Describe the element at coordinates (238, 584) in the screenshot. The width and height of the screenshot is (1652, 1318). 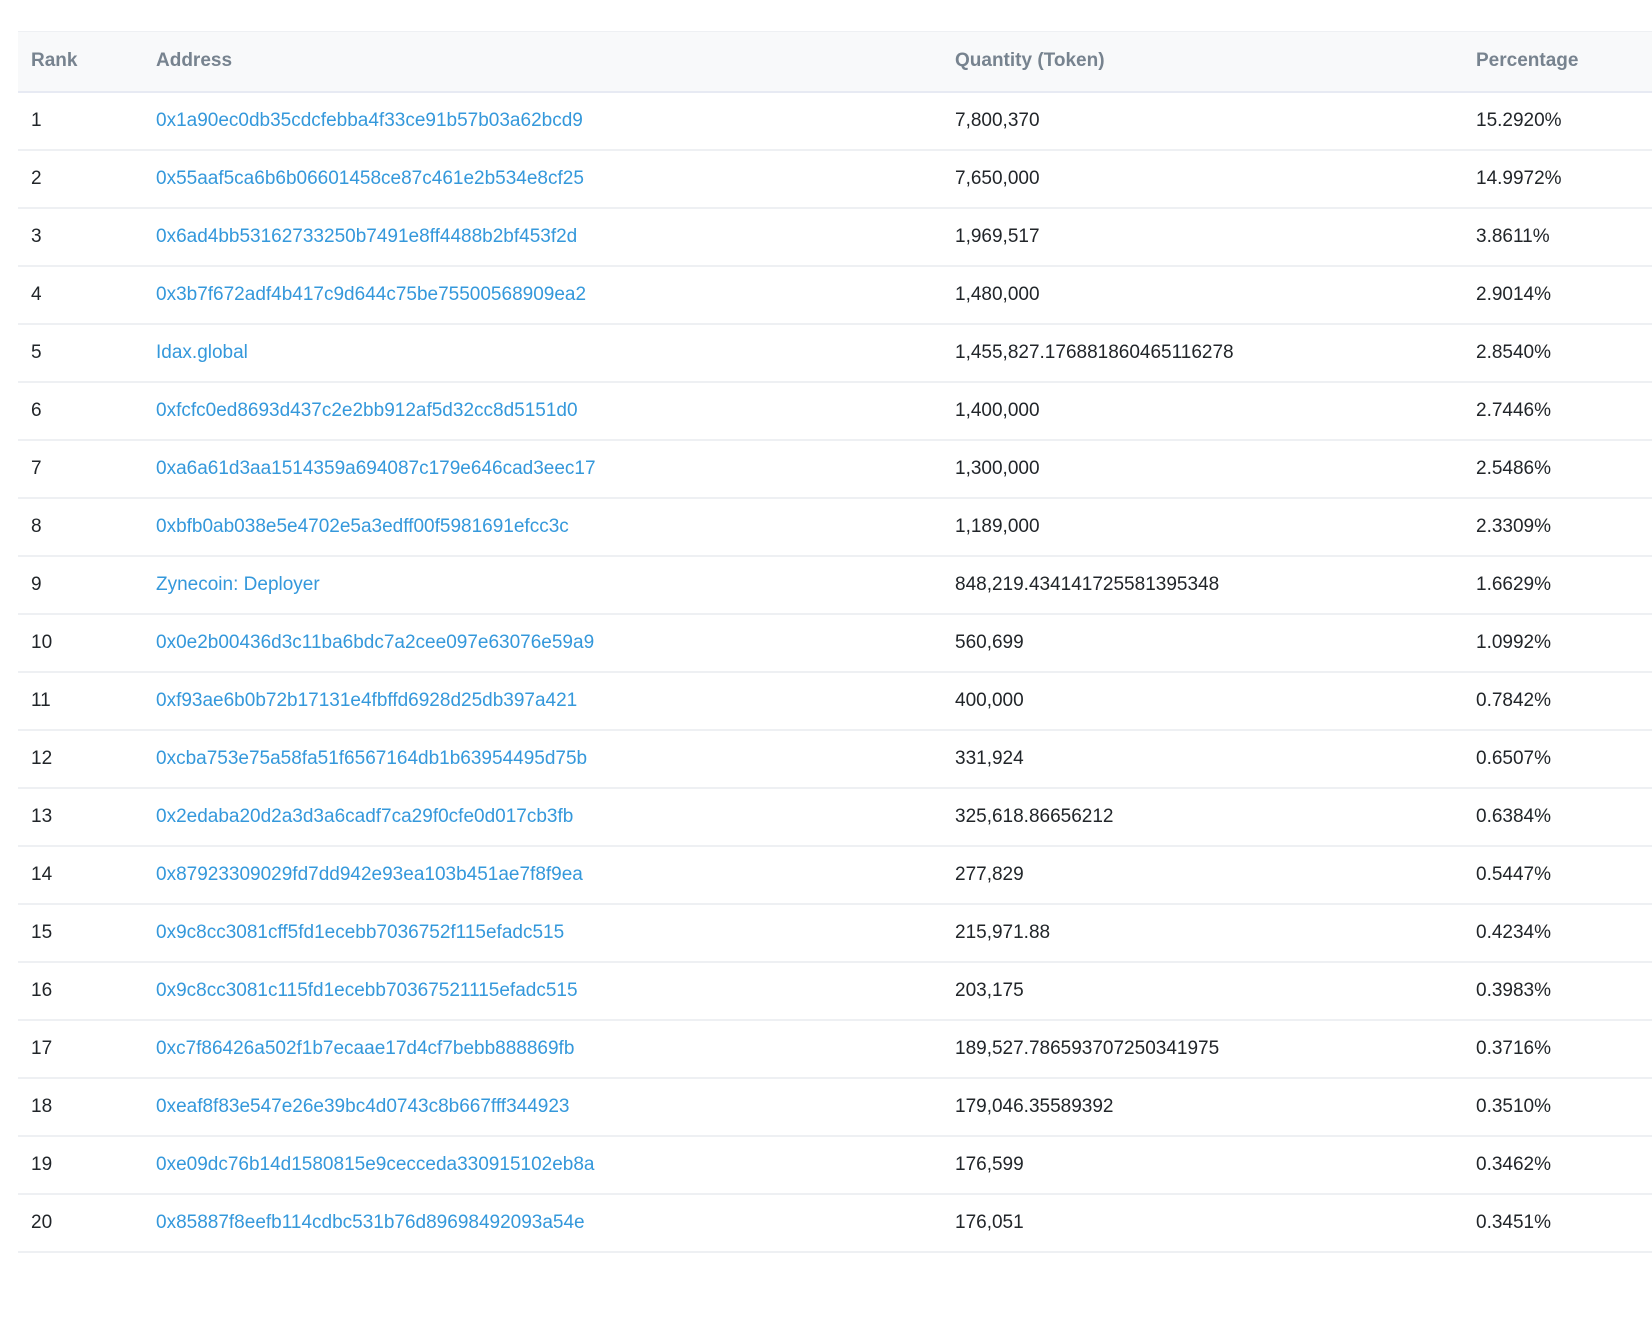
I see `address-link: Zynecoin: Deployer` at that location.